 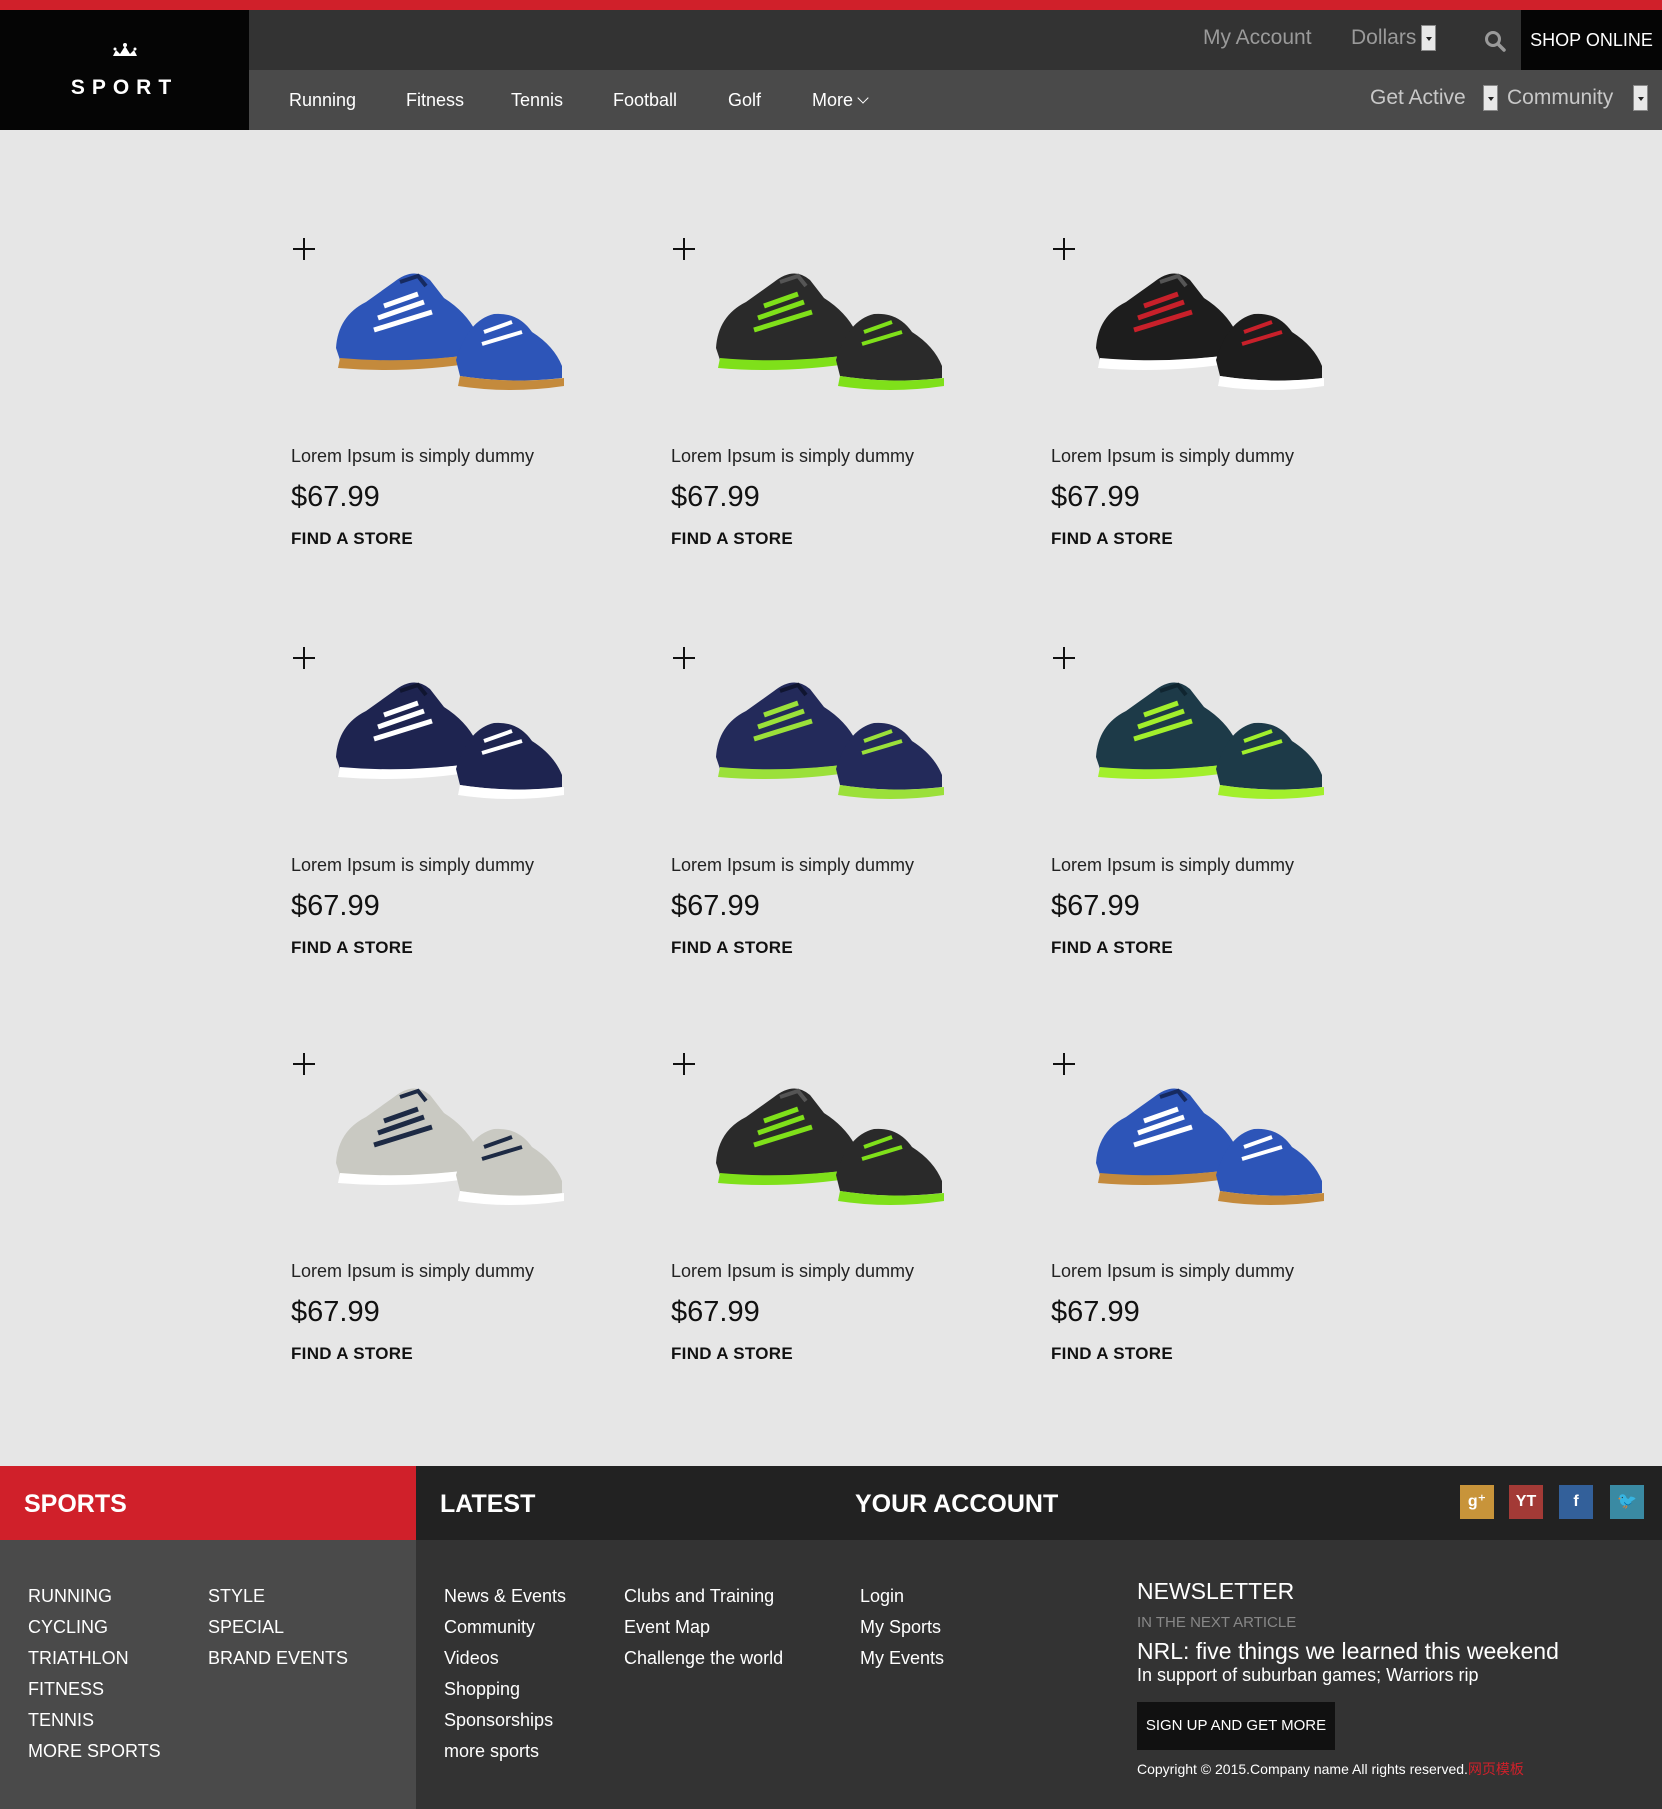 What do you see at coordinates (488, 1504) in the screenshot?
I see `footer-latest-heading: LATEST` at bounding box center [488, 1504].